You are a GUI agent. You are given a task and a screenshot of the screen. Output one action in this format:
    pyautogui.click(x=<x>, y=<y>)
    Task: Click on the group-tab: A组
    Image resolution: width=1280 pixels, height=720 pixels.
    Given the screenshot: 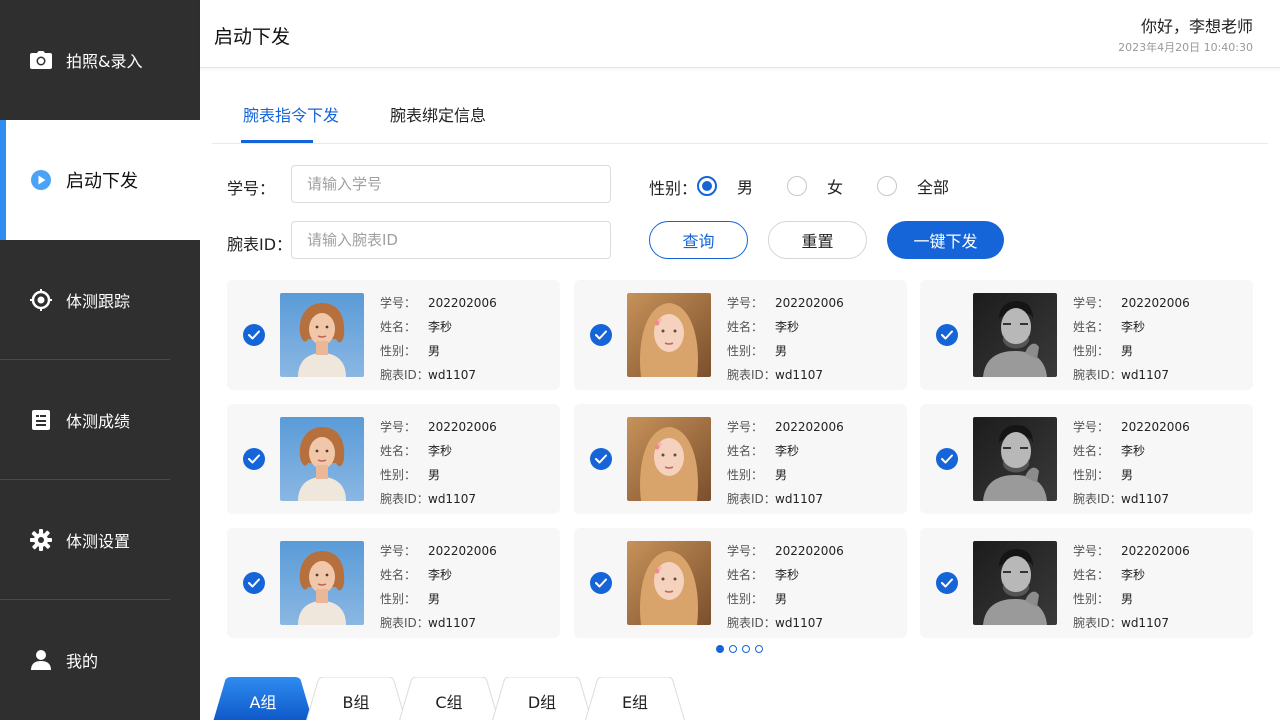 What is the action you would take?
    pyautogui.click(x=263, y=698)
    